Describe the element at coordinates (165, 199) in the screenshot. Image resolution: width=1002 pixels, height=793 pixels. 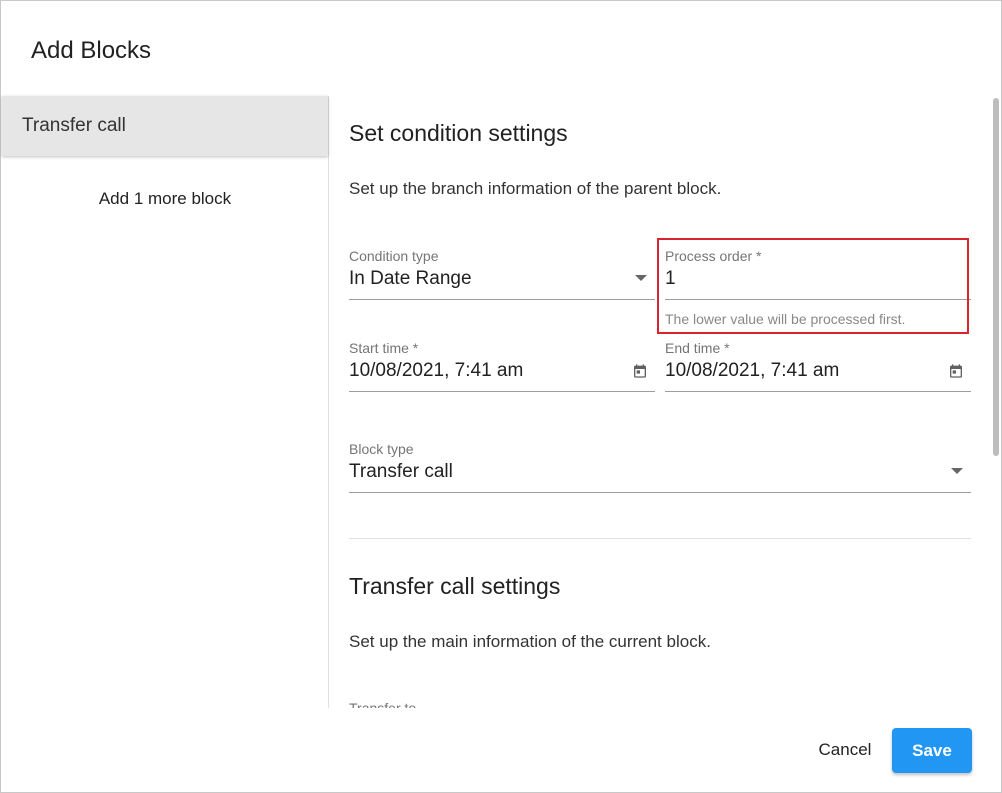
I see `add-more-block-button: Add 1 more block` at that location.